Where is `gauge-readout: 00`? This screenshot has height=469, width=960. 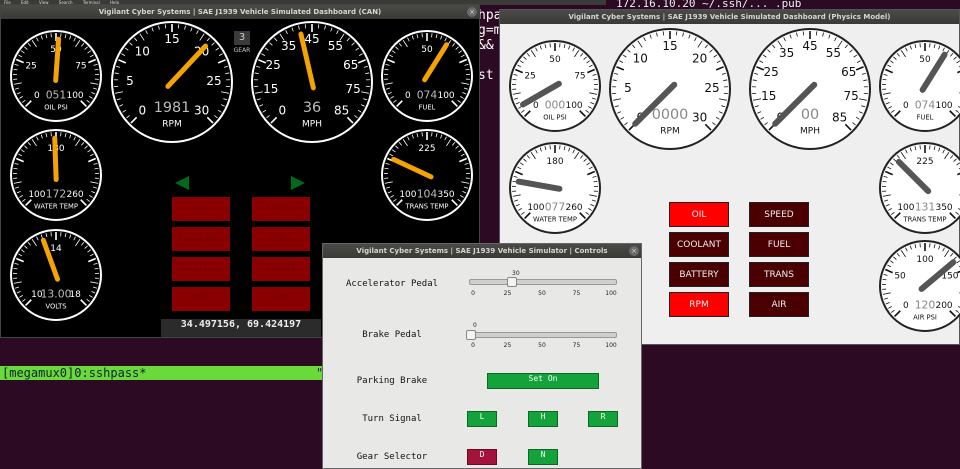
gauge-readout: 00 is located at coordinates (810, 115).